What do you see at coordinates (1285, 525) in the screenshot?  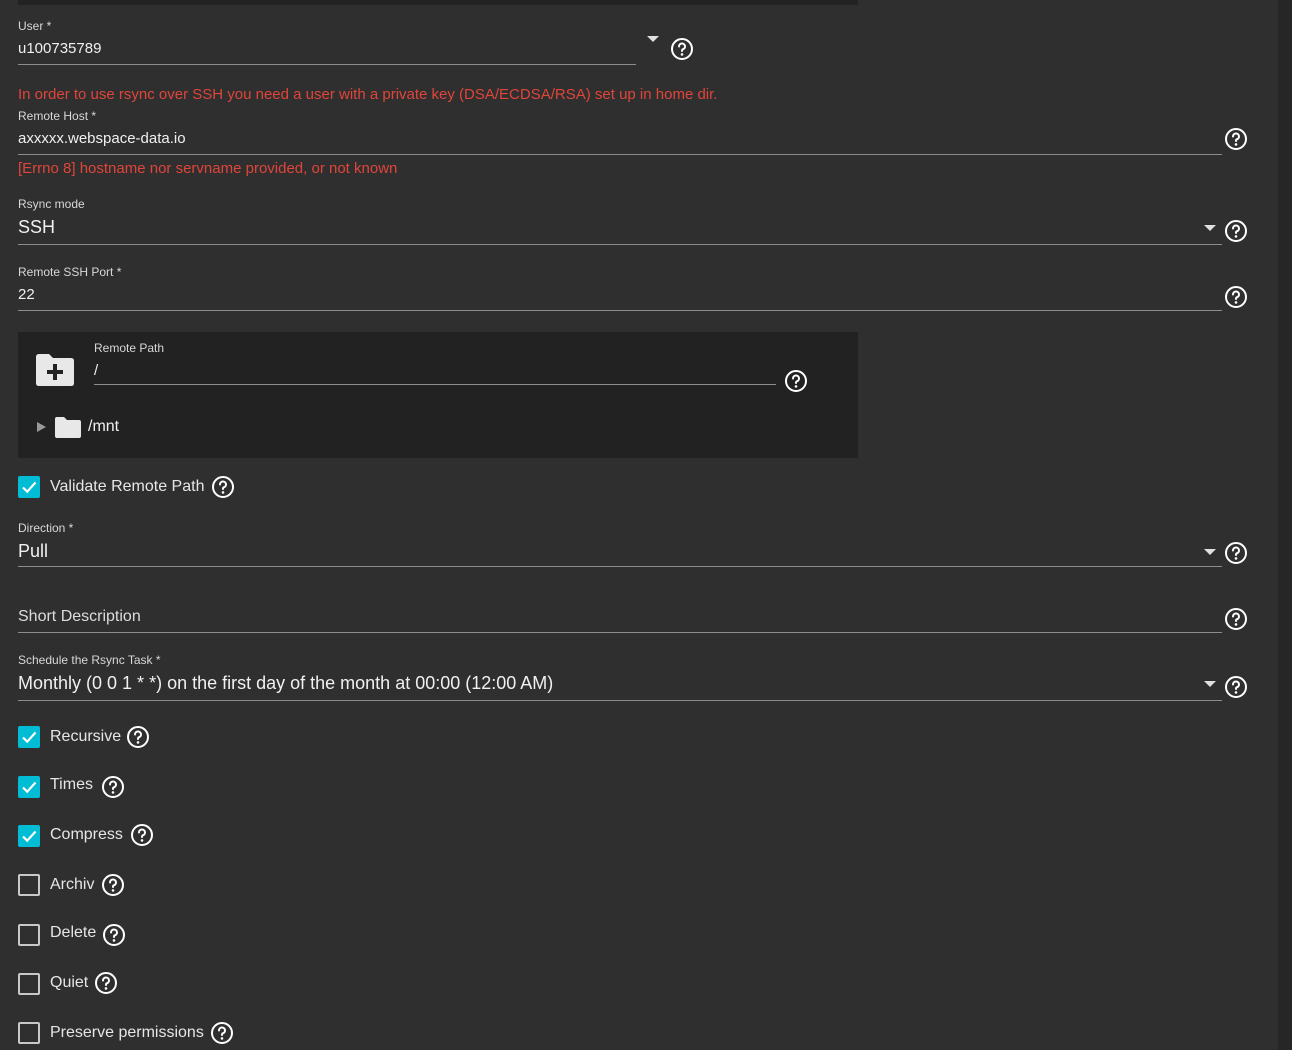 I see `scrollbar-track` at bounding box center [1285, 525].